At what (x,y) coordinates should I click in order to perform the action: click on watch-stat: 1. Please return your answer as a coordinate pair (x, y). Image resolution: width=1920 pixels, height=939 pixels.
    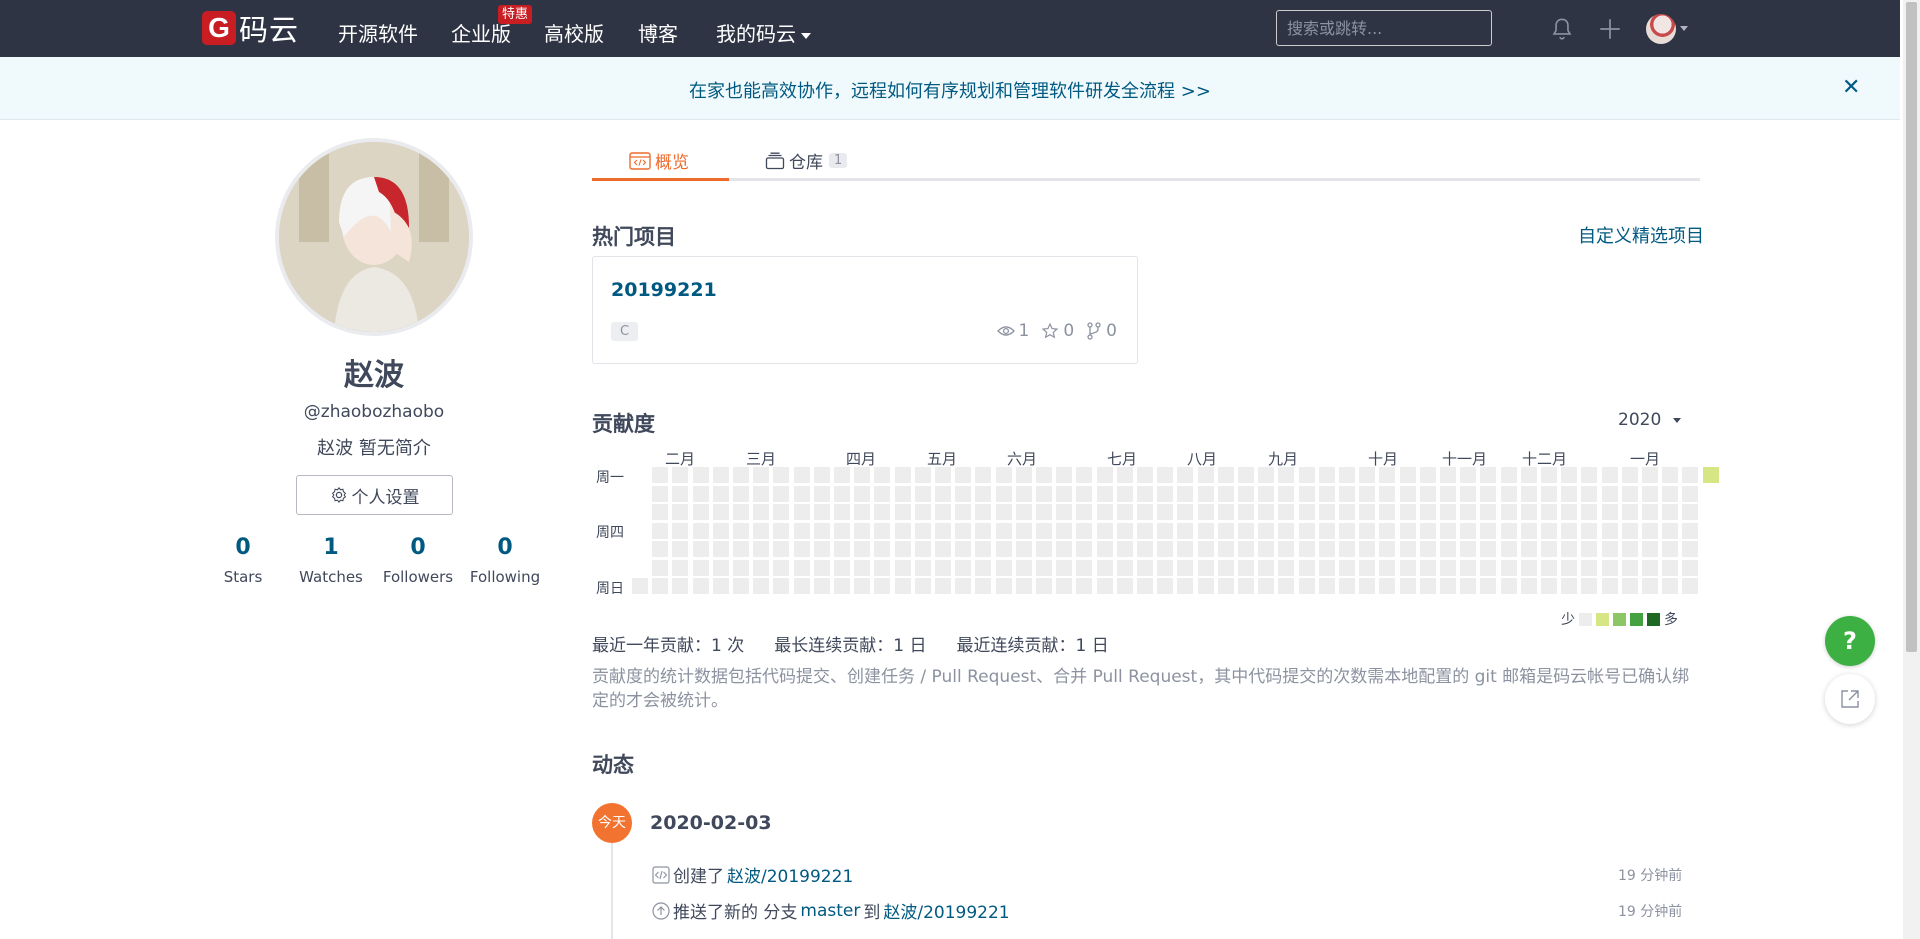
    Looking at the image, I should click on (1012, 331).